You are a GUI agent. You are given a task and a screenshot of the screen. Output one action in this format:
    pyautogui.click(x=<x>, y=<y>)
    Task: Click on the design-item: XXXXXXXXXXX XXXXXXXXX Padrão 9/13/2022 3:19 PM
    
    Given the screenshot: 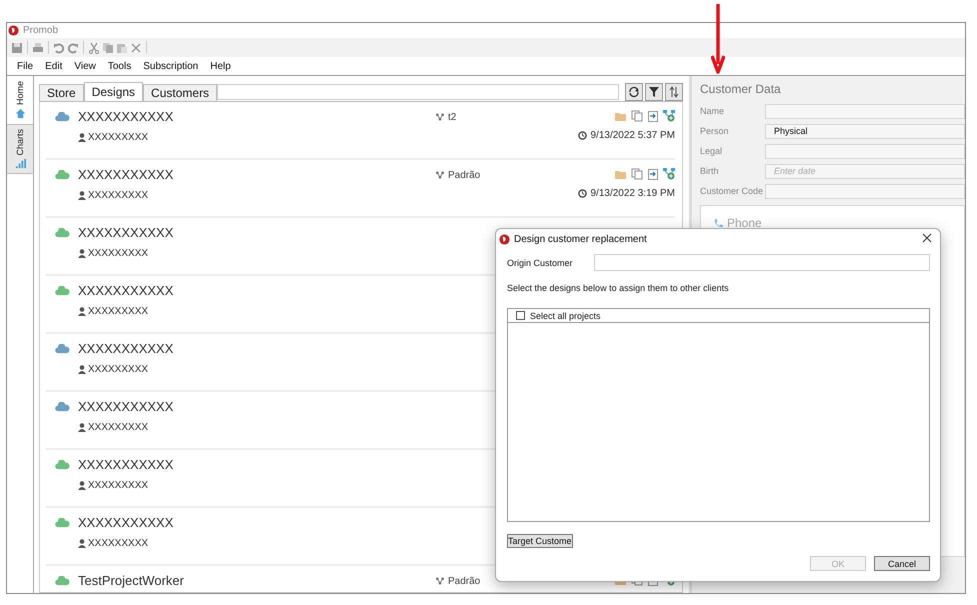 What is the action you would take?
    pyautogui.click(x=360, y=189)
    